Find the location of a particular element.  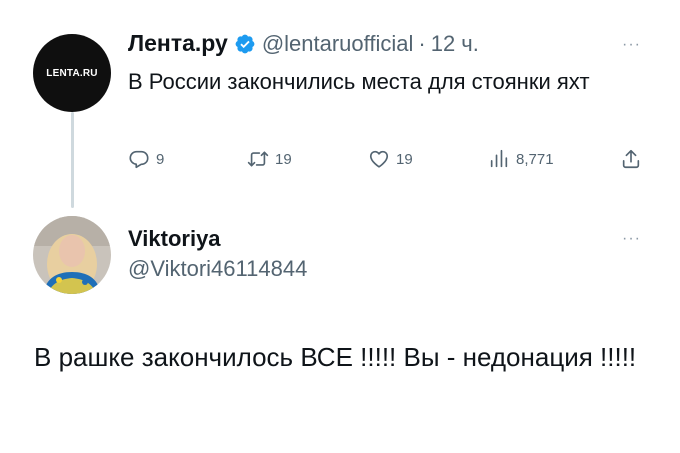

tweet-header: Лента.ру @lentaruofficial · 12 ч. is located at coordinates (303, 43).